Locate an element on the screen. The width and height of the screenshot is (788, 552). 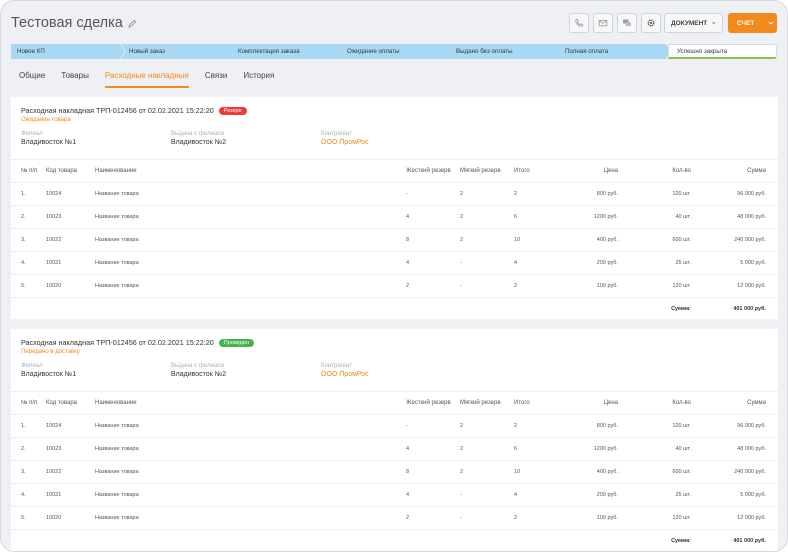
col-total-cell: 2 is located at coordinates (516, 426).